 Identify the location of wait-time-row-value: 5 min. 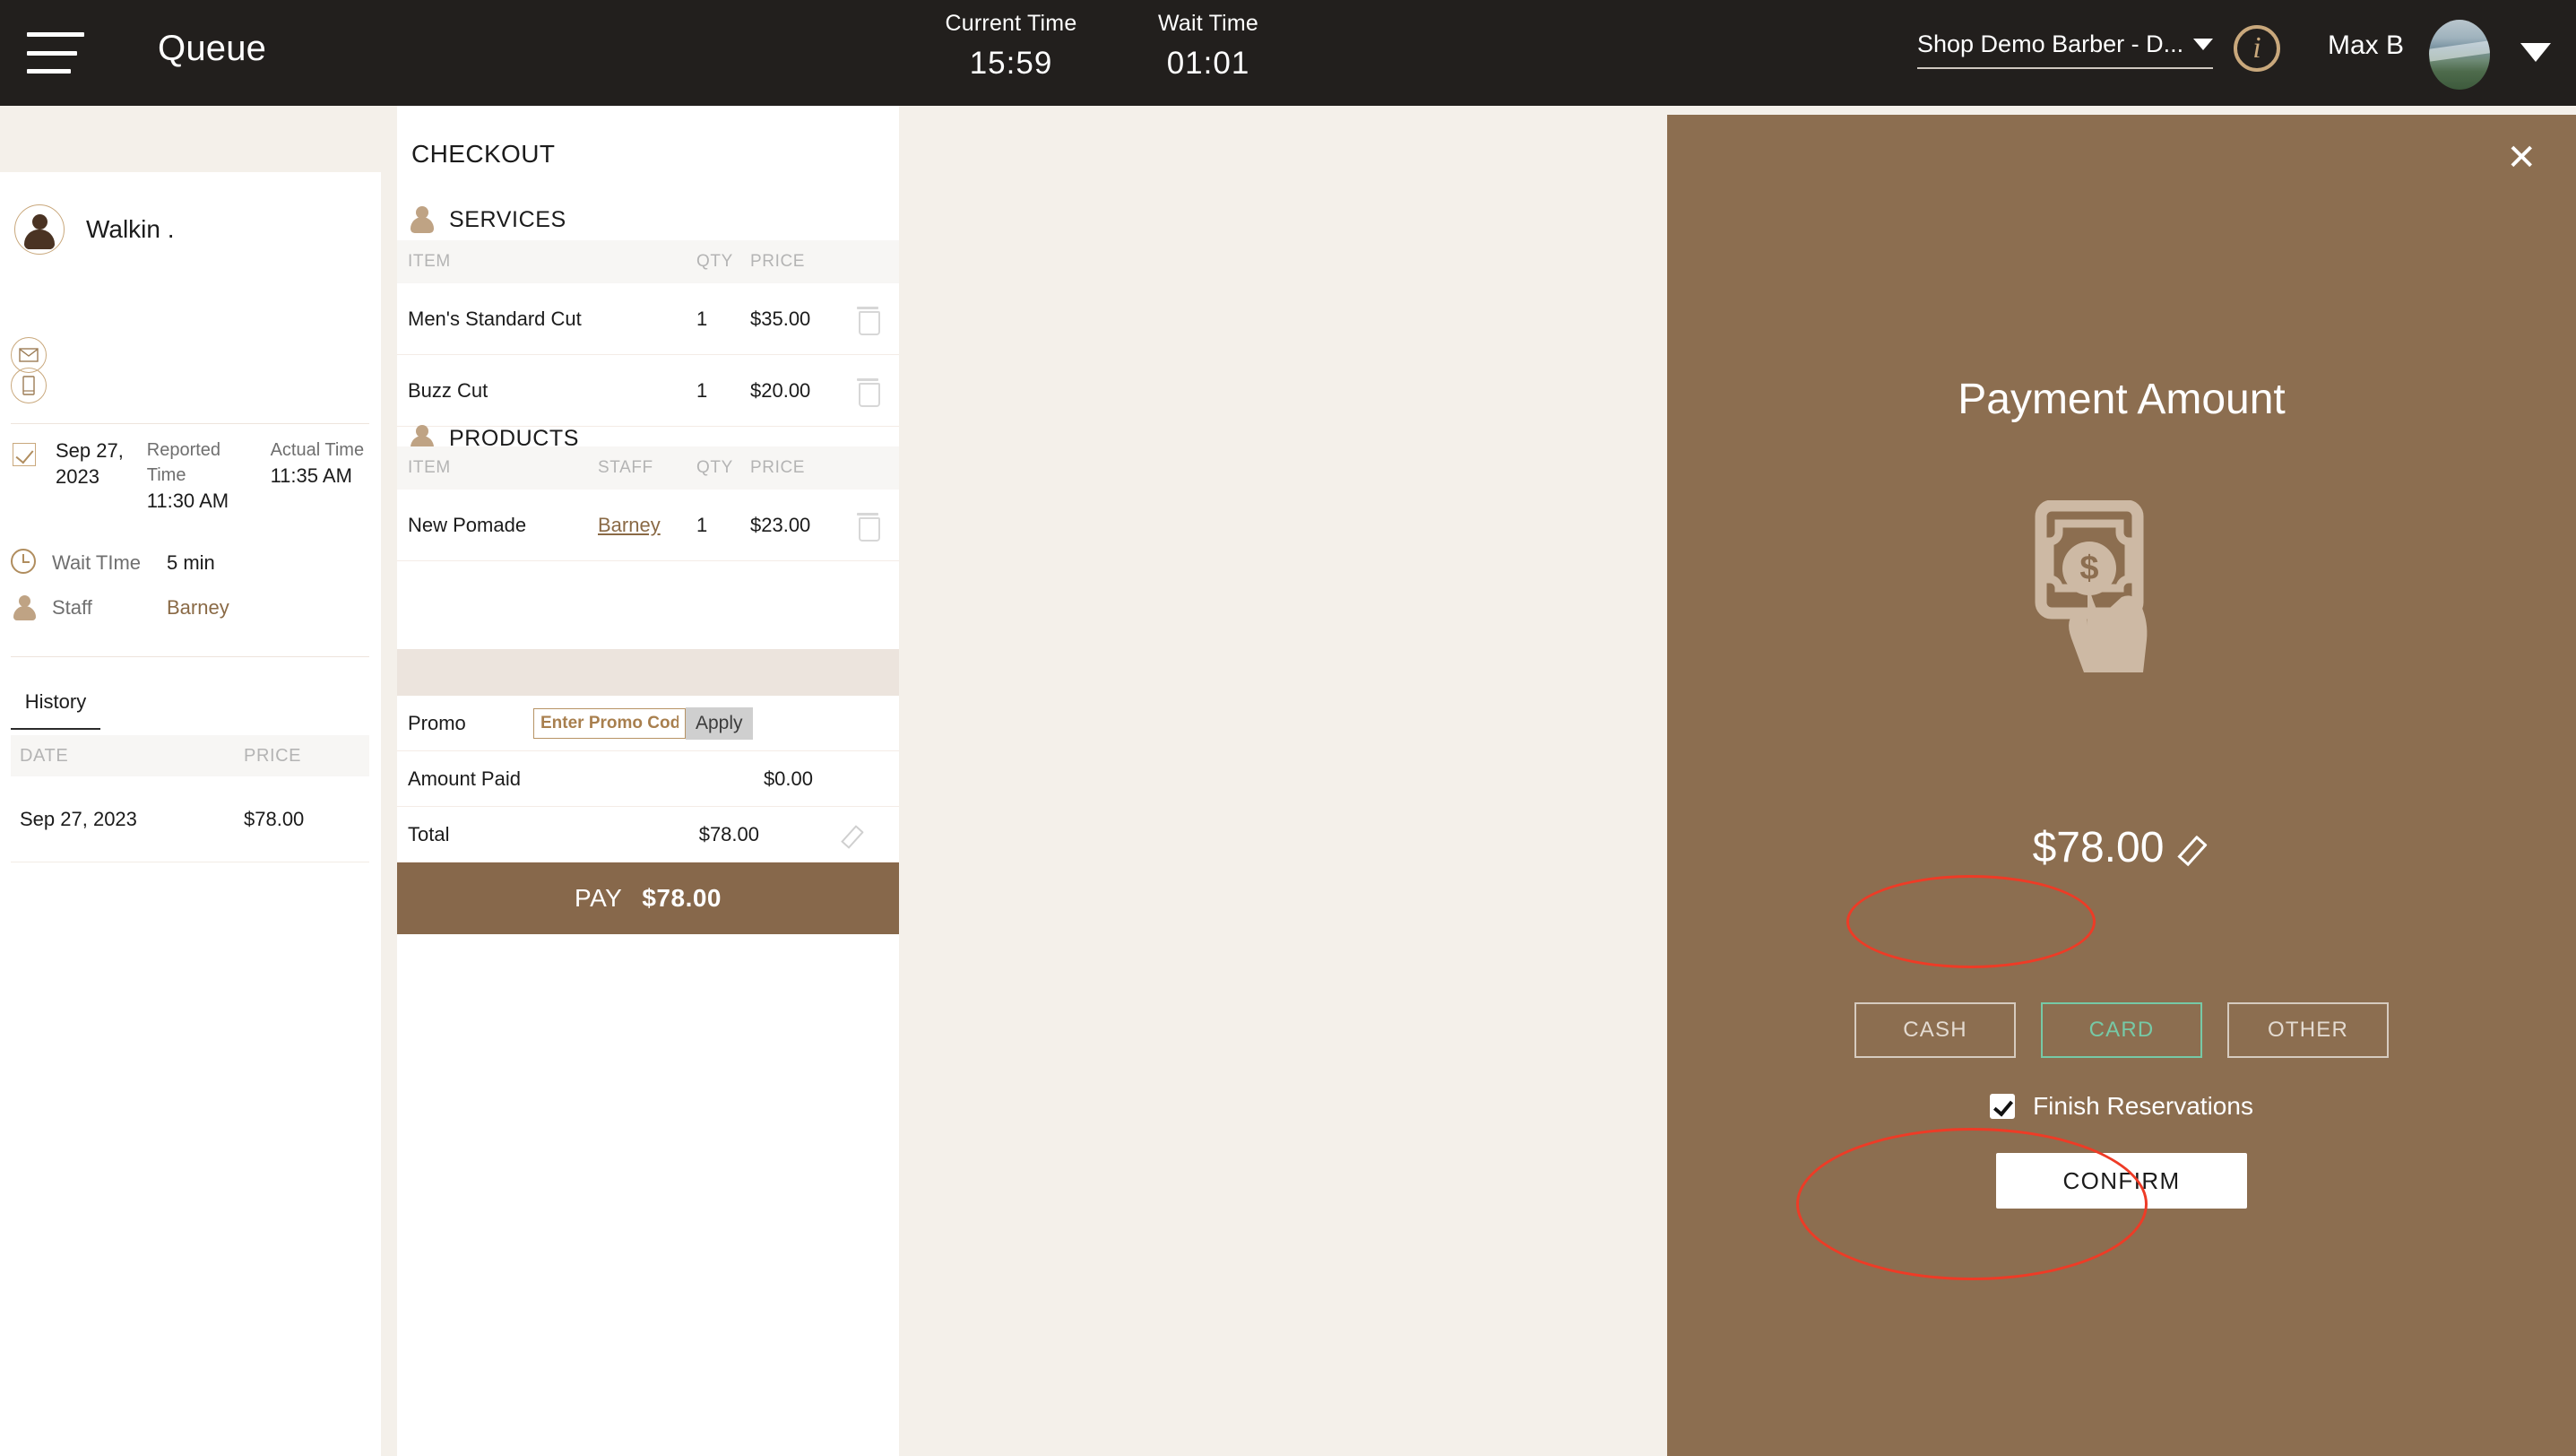
(191, 562).